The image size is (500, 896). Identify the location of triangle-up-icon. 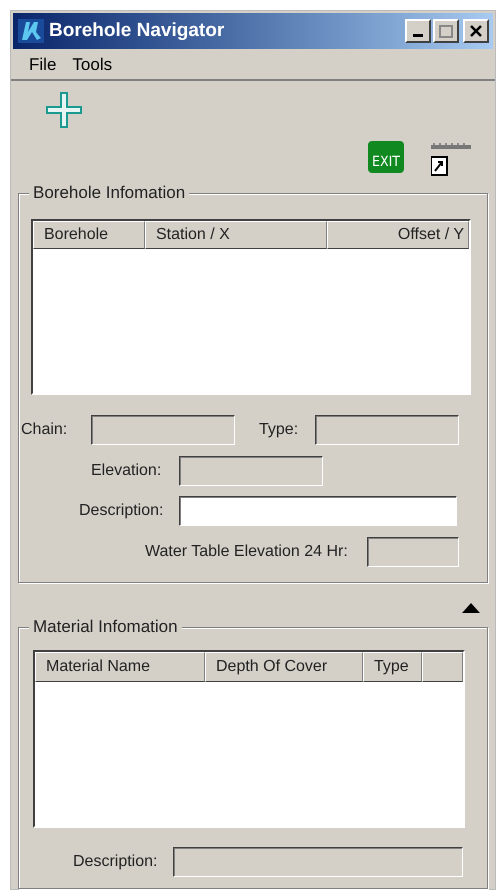
(471, 608).